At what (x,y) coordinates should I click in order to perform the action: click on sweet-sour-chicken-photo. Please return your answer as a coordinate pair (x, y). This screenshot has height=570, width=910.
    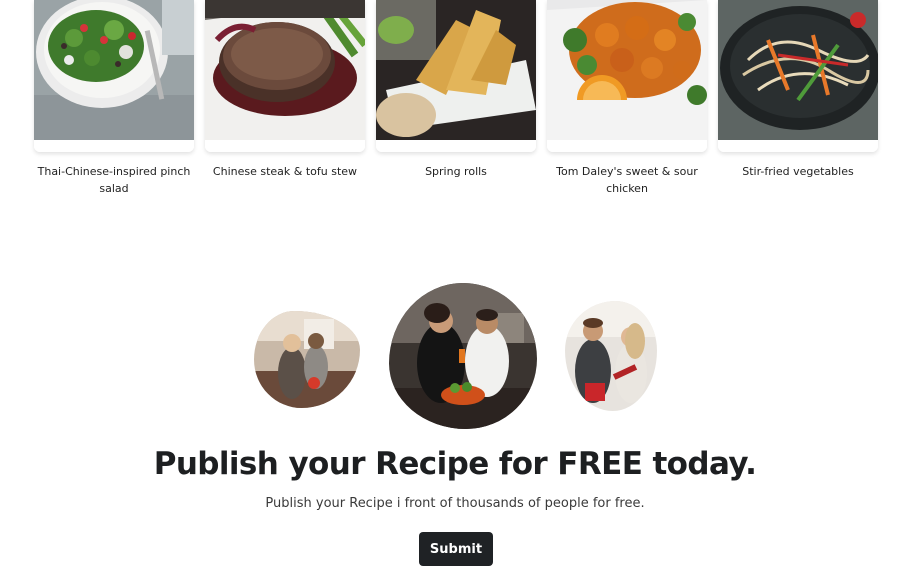
    Looking at the image, I should click on (627, 70).